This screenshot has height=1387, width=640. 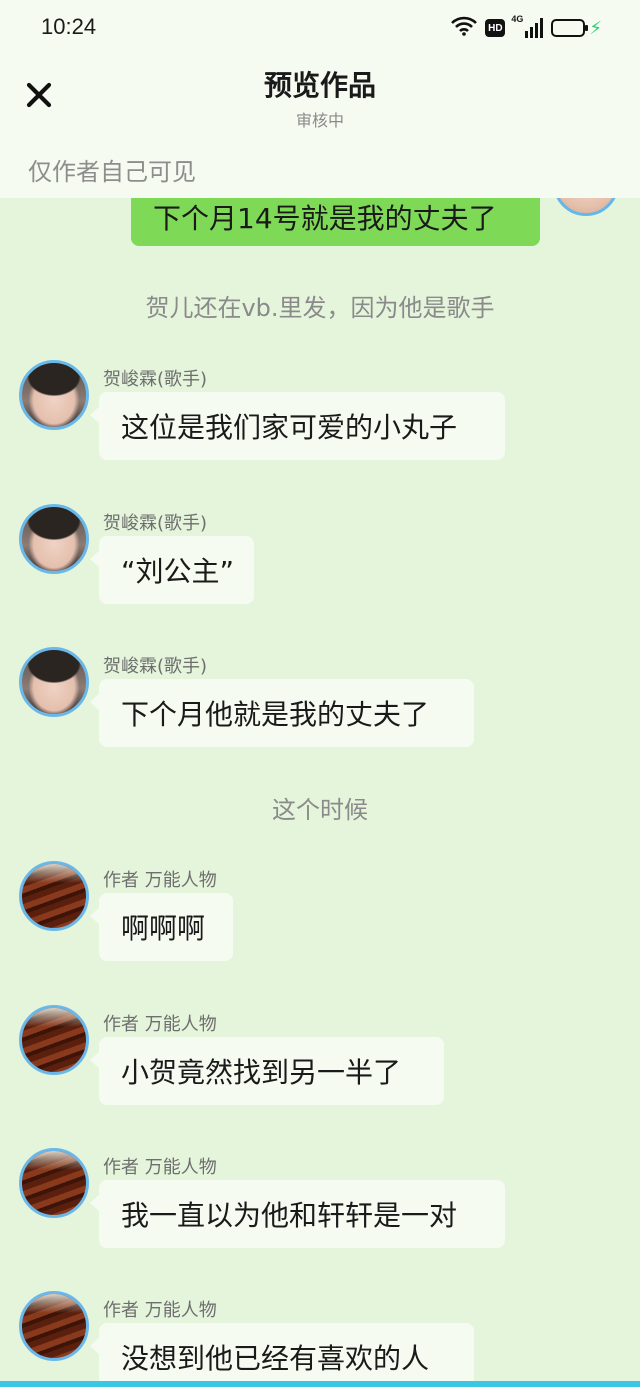 What do you see at coordinates (595, 28) in the screenshot?
I see `charging-icon: ⚡` at bounding box center [595, 28].